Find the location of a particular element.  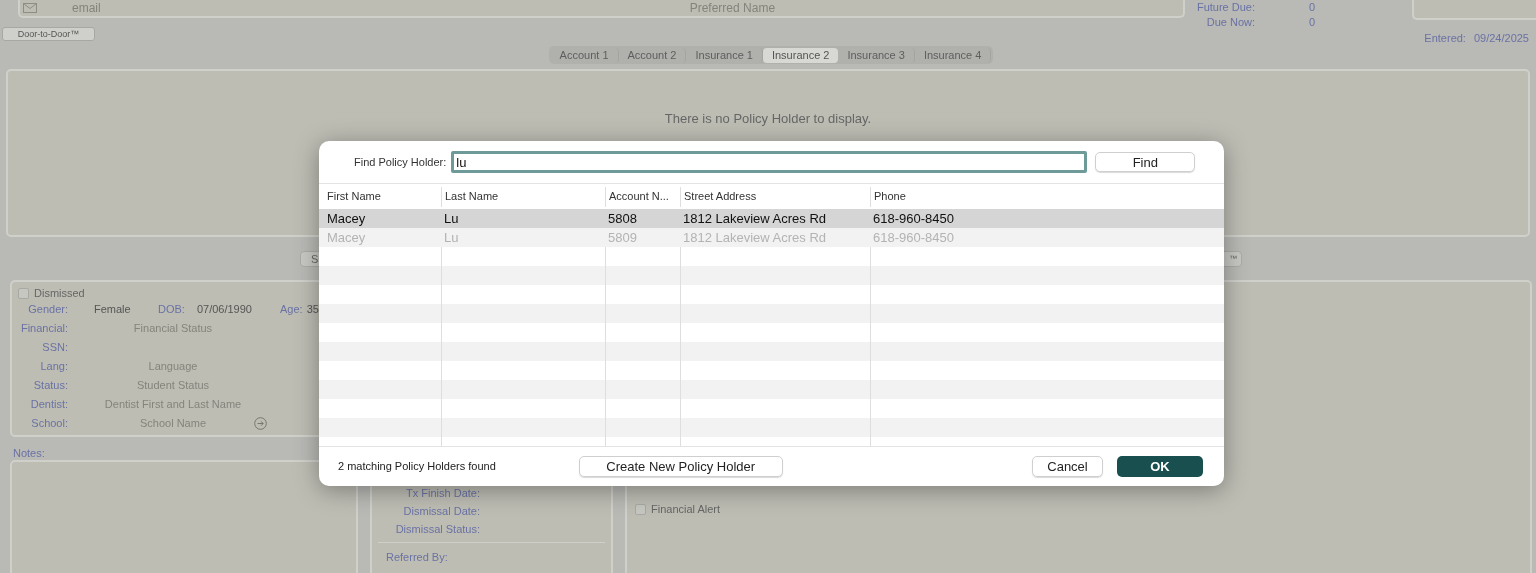

column-header: Phone is located at coordinates (890, 196).